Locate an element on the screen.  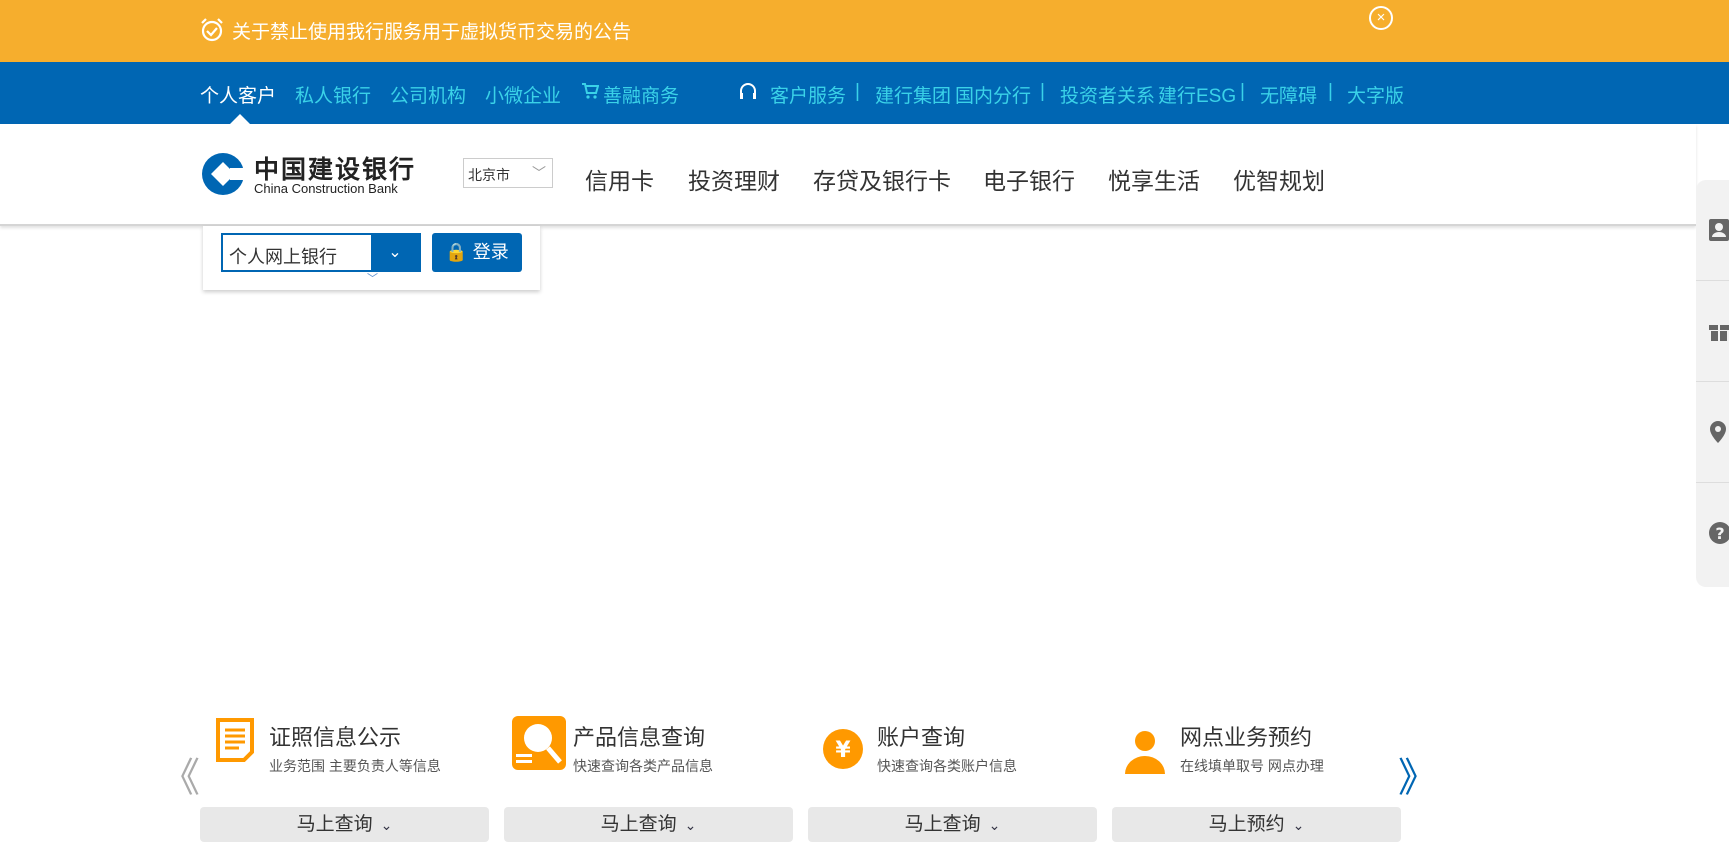
card-title: 网点业务预约 is located at coordinates (1246, 737).